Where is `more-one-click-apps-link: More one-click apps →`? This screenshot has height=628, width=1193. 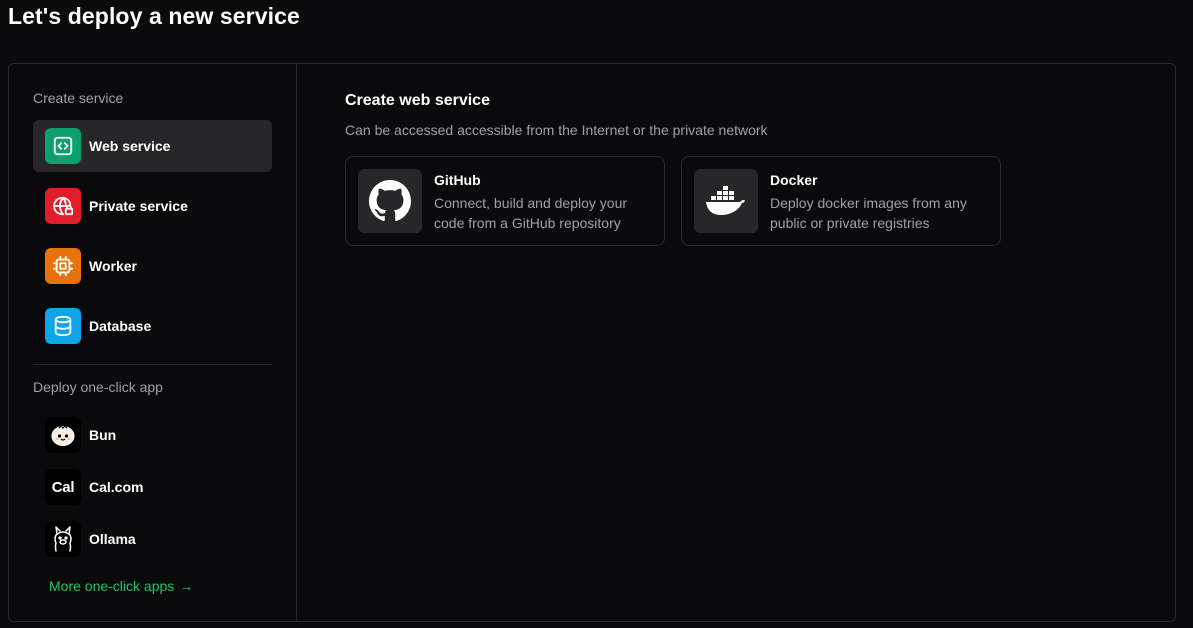 more-one-click-apps-link: More one-click apps → is located at coordinates (121, 586).